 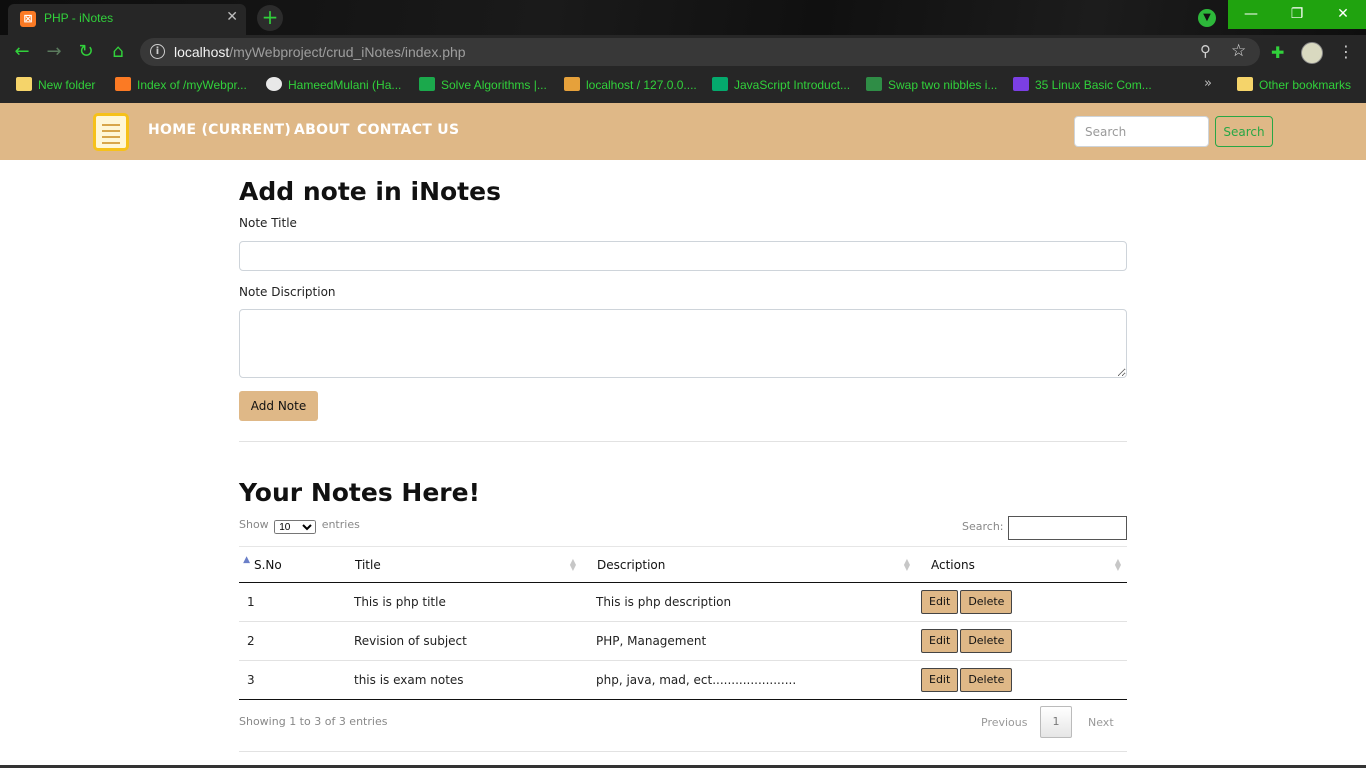 What do you see at coordinates (270, 18) in the screenshot?
I see `new-tab-button: +` at bounding box center [270, 18].